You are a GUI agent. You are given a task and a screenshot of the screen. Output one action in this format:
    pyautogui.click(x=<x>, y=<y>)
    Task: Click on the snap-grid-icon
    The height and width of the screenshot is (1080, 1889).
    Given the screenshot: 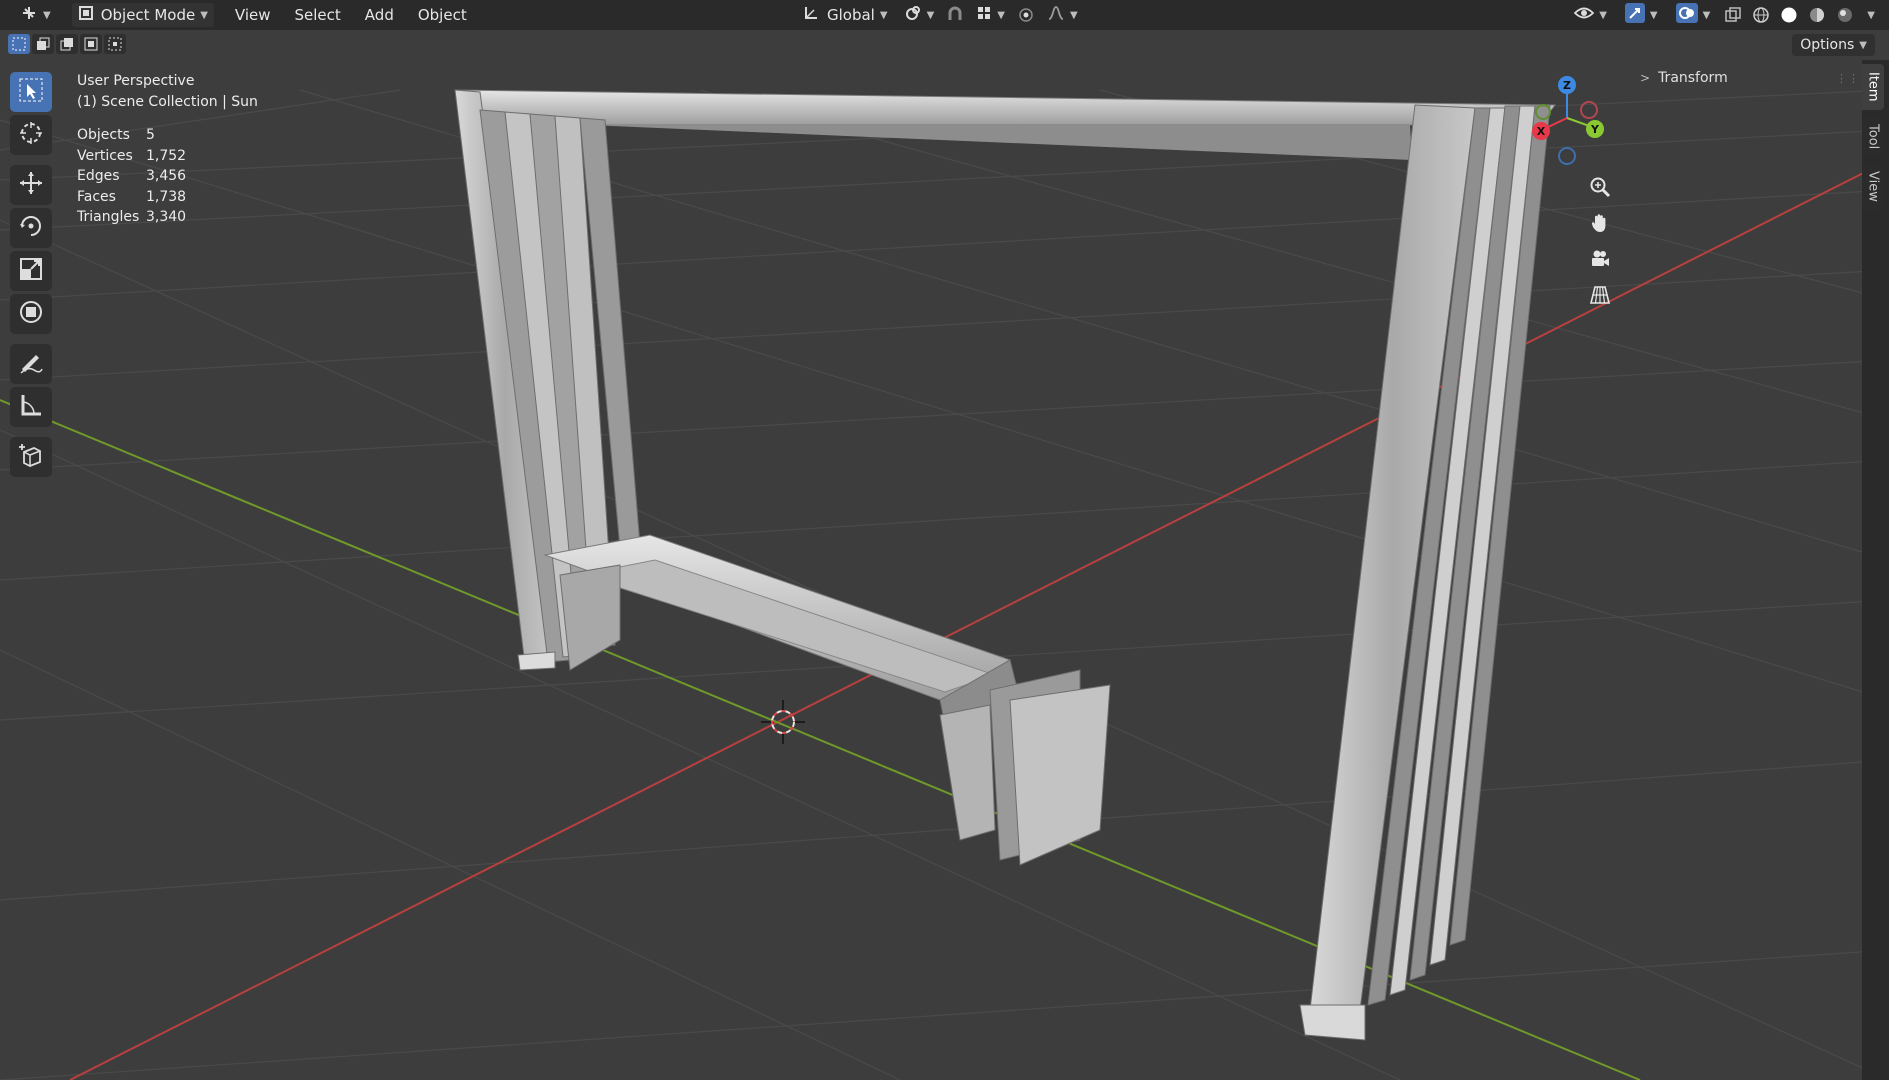 What is the action you would take?
    pyautogui.click(x=984, y=15)
    